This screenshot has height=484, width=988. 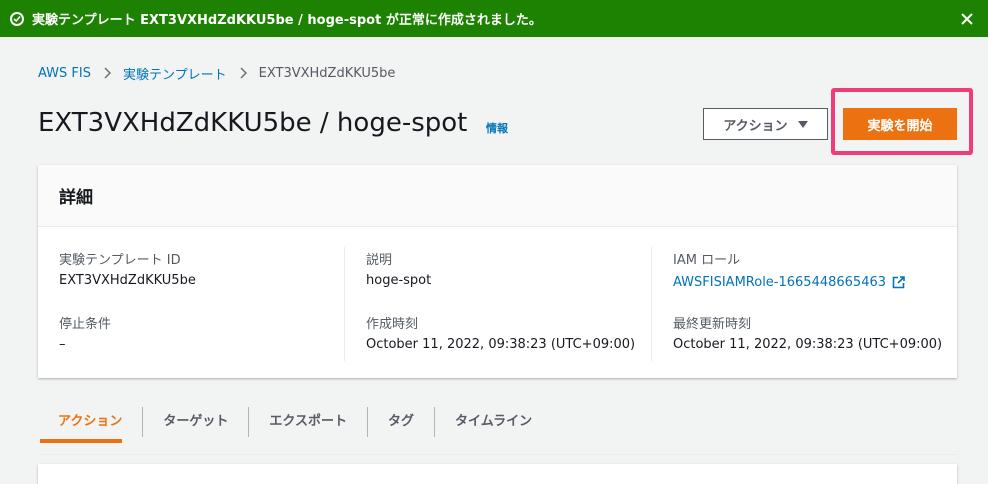 What do you see at coordinates (127, 280) in the screenshot?
I see `template-id-value: EXT3VXHdZdKKU5be` at bounding box center [127, 280].